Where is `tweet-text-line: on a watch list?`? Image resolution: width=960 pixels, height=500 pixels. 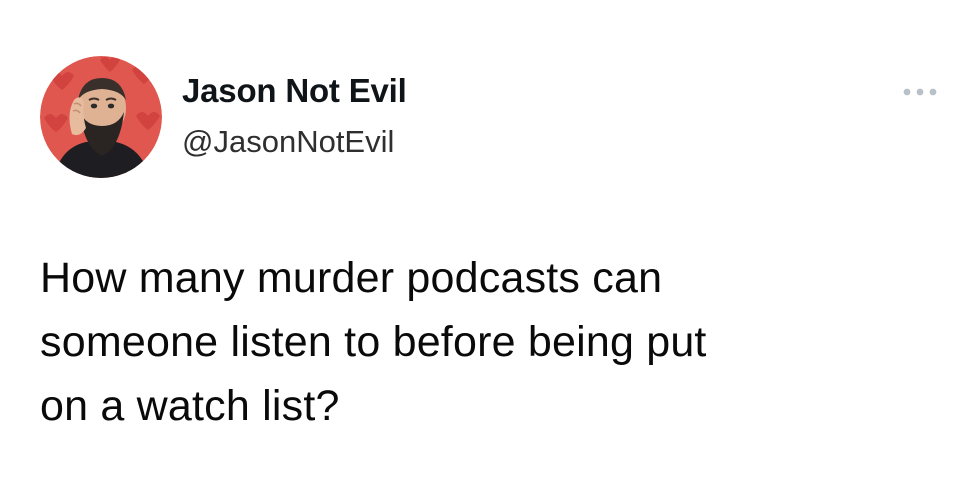
tweet-text-line: on a watch list? is located at coordinates (190, 406).